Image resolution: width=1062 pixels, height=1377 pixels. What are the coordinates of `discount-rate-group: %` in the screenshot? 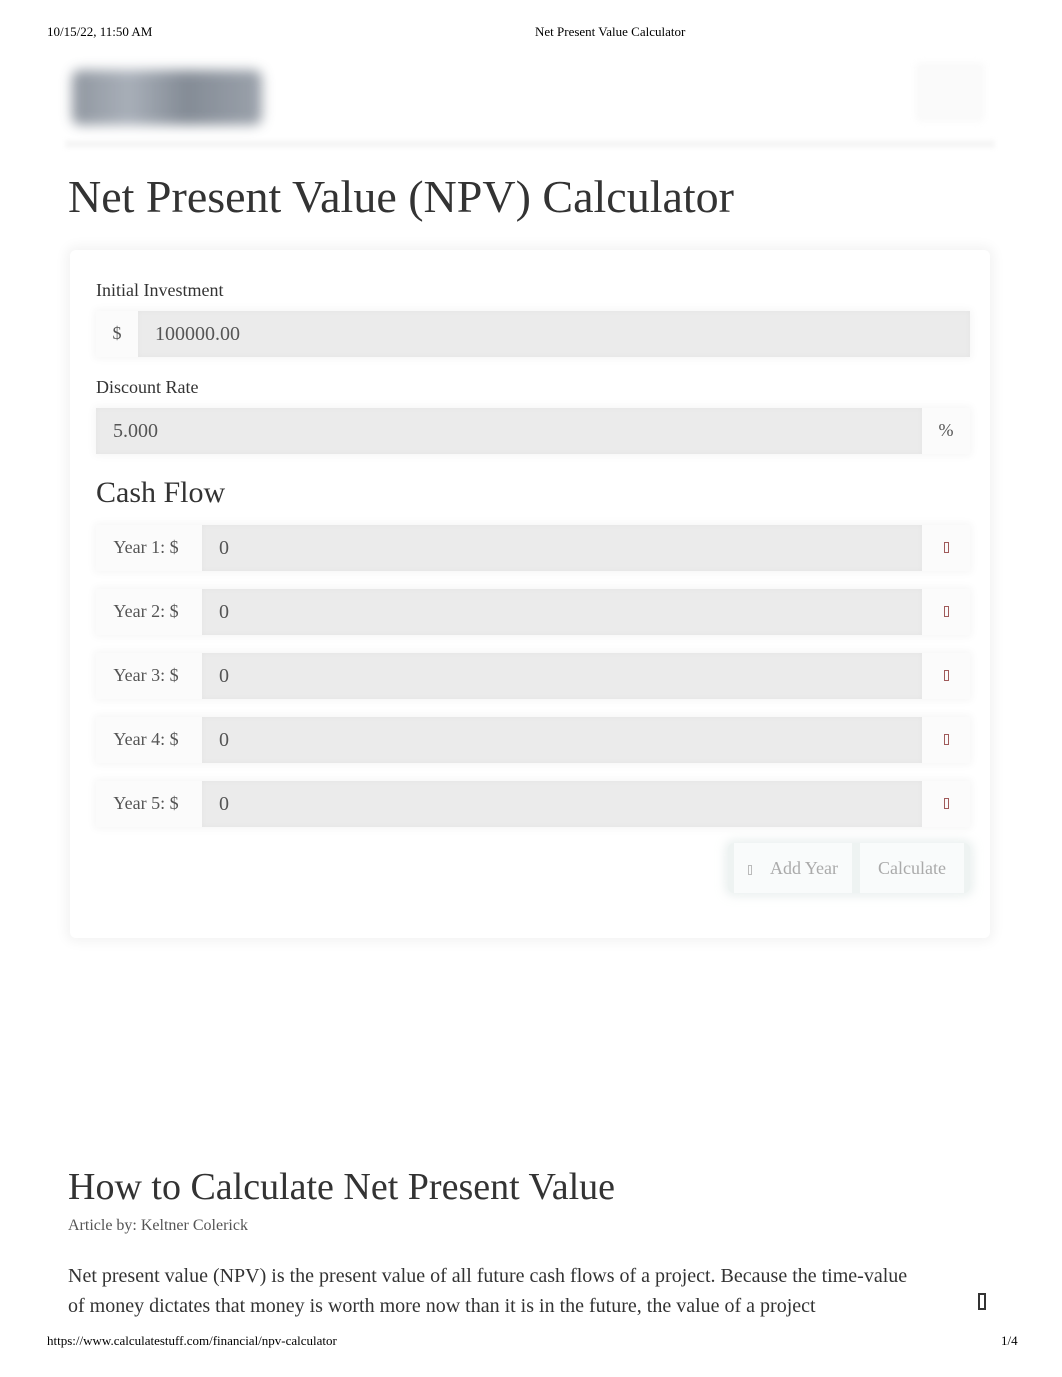 It's located at (533, 431).